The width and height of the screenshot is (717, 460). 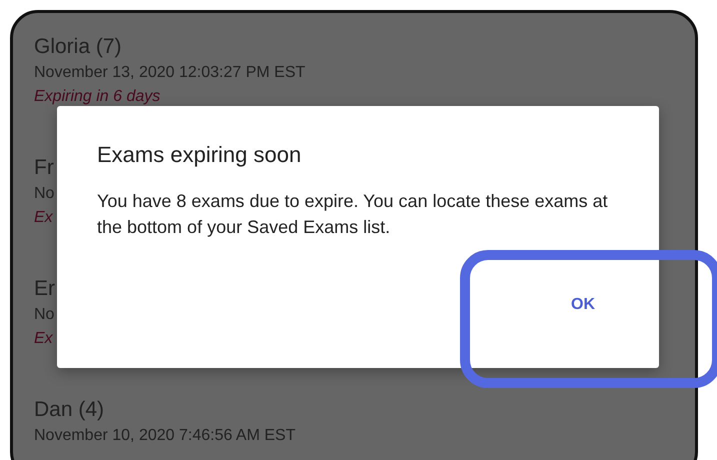 What do you see at coordinates (165, 436) in the screenshot?
I see `exam-date: November 10, 2020 7:46:56 AM EST` at bounding box center [165, 436].